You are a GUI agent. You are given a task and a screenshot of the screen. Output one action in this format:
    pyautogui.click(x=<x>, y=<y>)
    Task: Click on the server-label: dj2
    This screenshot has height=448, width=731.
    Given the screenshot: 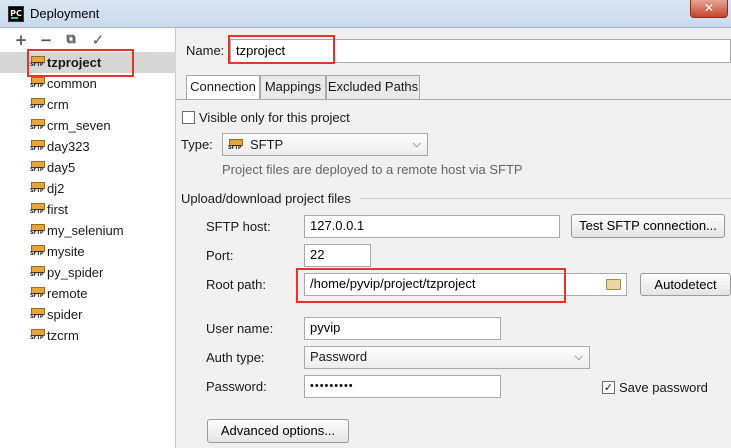 What is the action you would take?
    pyautogui.click(x=56, y=188)
    